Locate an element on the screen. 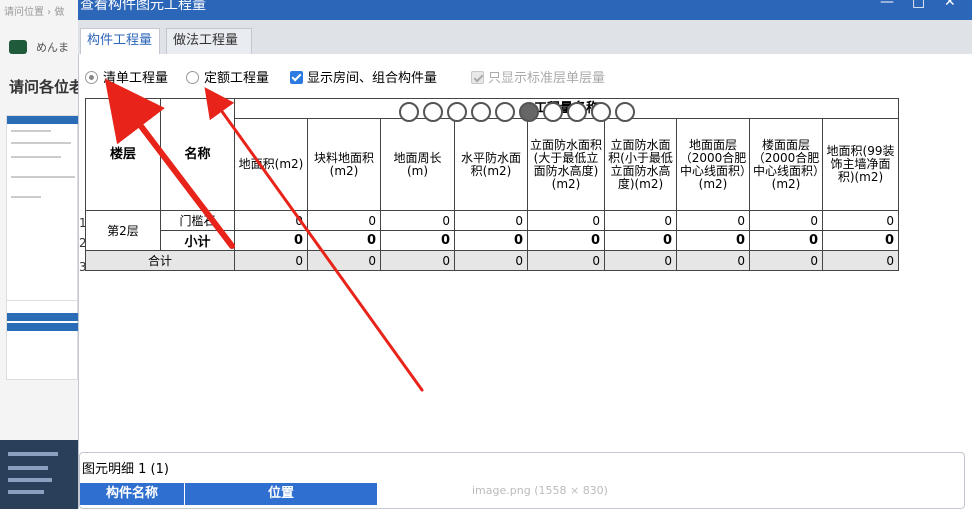  background-dark-panel is located at coordinates (39, 474).